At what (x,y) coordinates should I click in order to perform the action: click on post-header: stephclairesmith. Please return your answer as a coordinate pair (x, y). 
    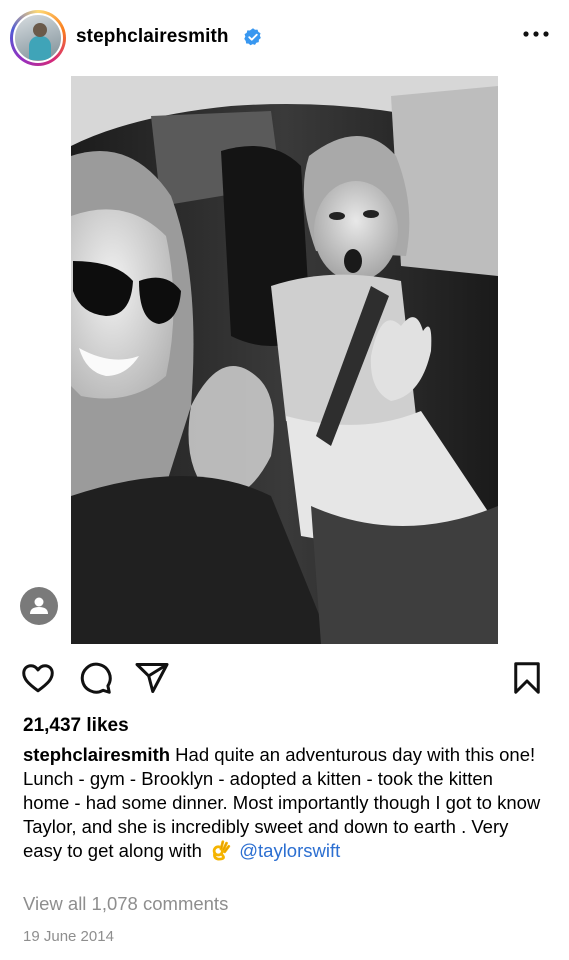
    Looking at the image, I should click on (284, 38).